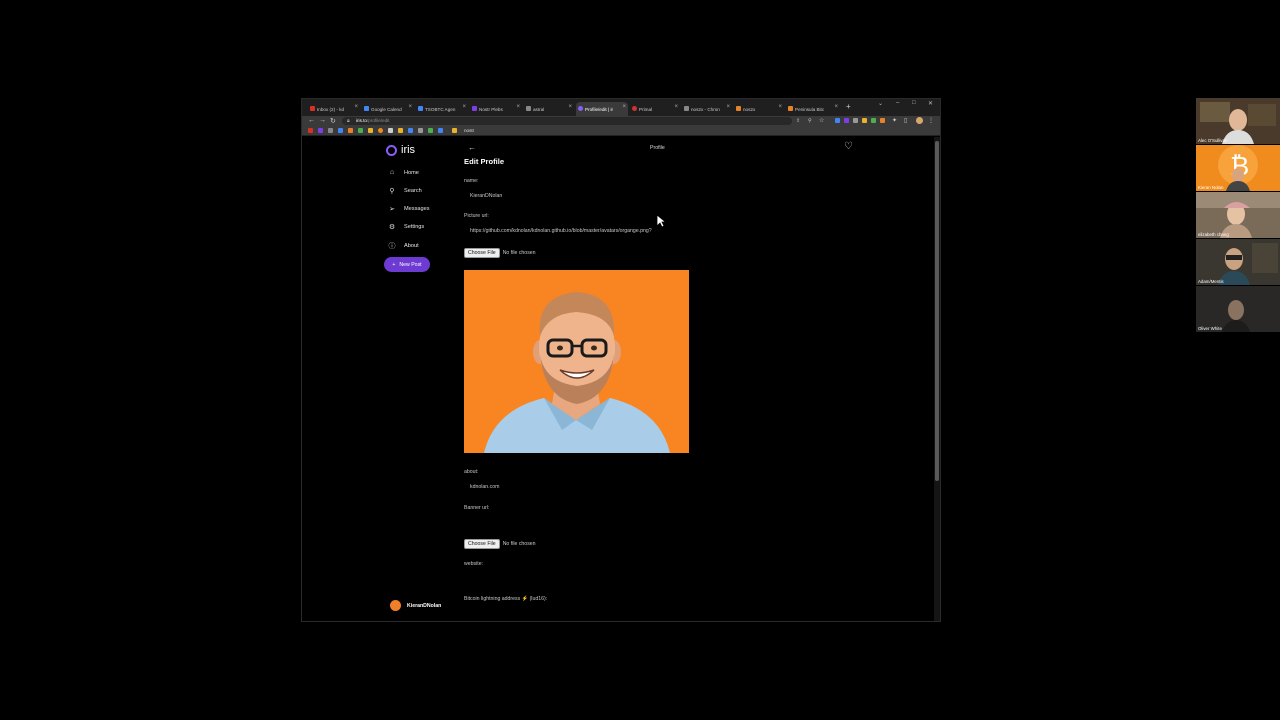 The width and height of the screenshot is (1280, 720). What do you see at coordinates (391, 150) in the screenshot?
I see `iris-logo-icon` at bounding box center [391, 150].